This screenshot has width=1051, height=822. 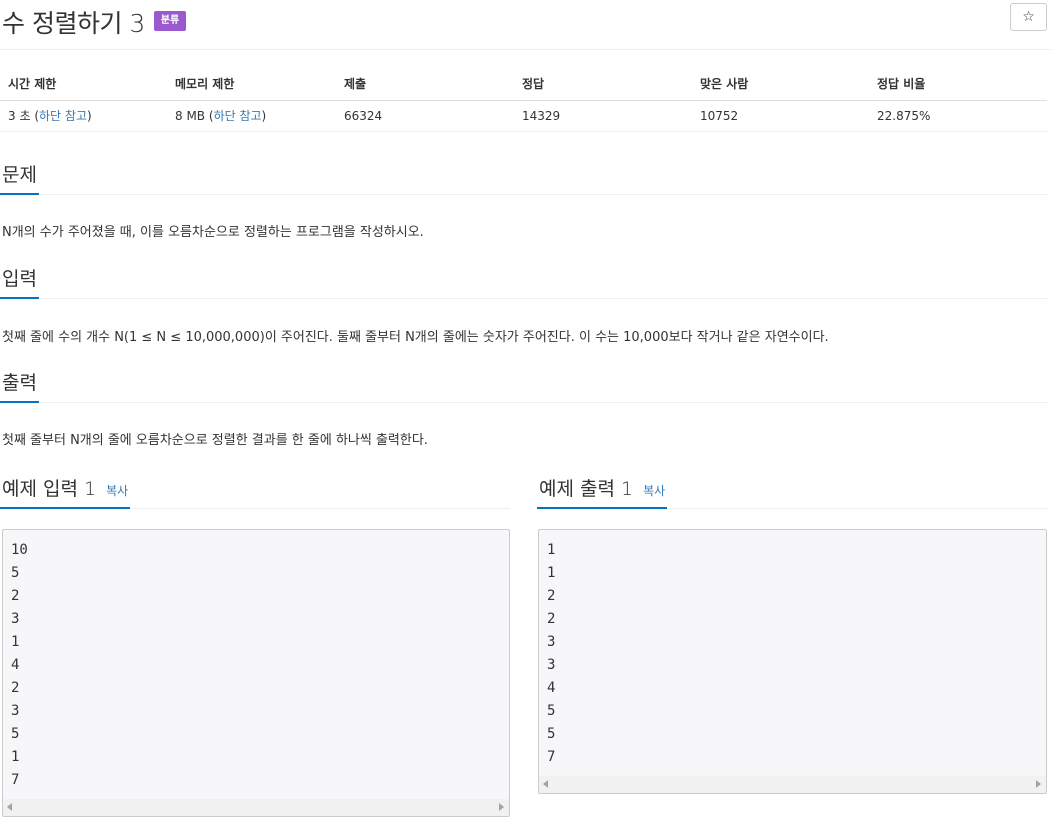 What do you see at coordinates (15, 665) in the screenshot?
I see `sample-input-line: 4` at bounding box center [15, 665].